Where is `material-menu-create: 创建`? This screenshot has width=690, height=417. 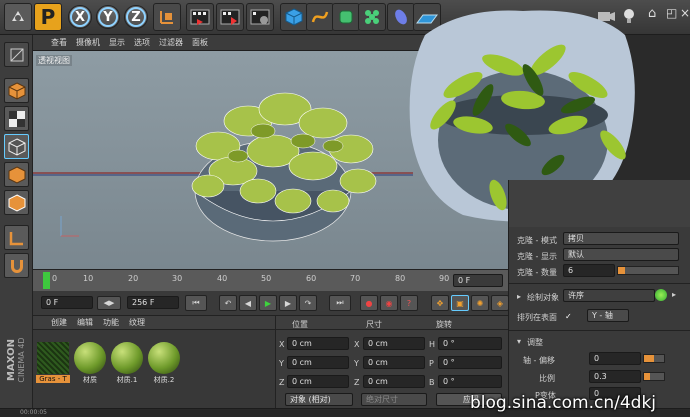
material-menu-create: 创建 is located at coordinates (59, 322).